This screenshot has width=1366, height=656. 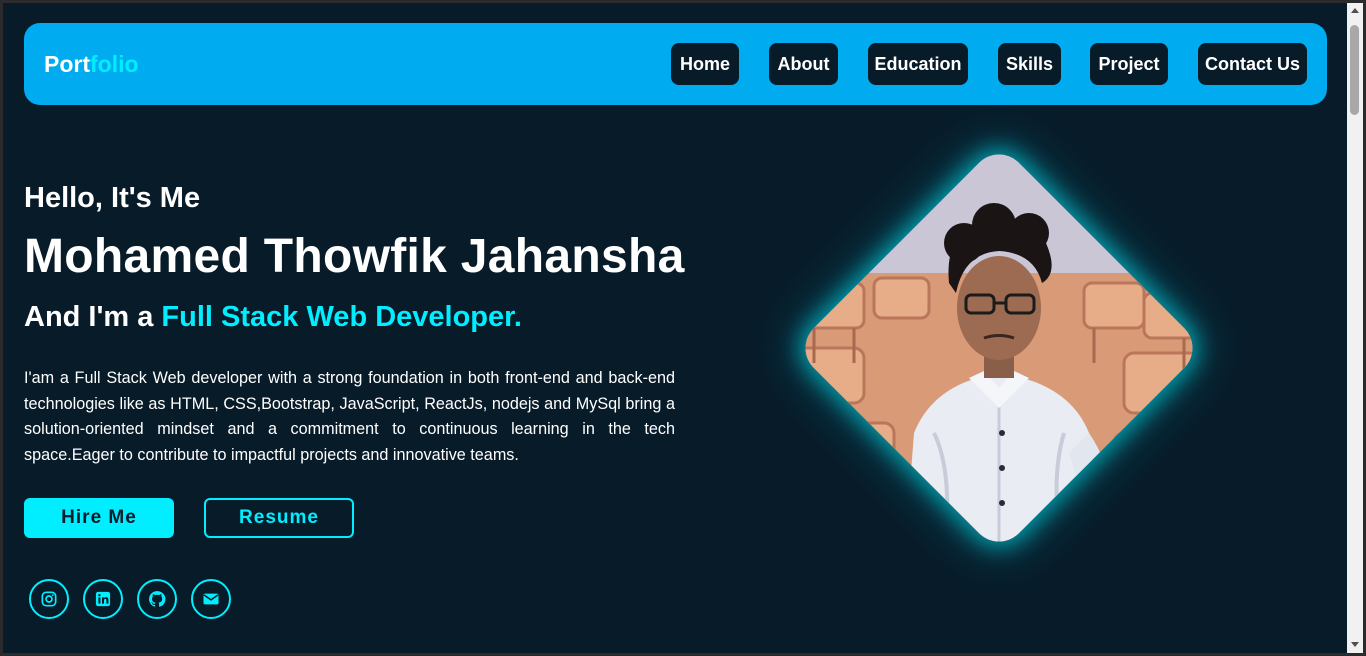 I want to click on envelope-icon, so click(x=211, y=599).